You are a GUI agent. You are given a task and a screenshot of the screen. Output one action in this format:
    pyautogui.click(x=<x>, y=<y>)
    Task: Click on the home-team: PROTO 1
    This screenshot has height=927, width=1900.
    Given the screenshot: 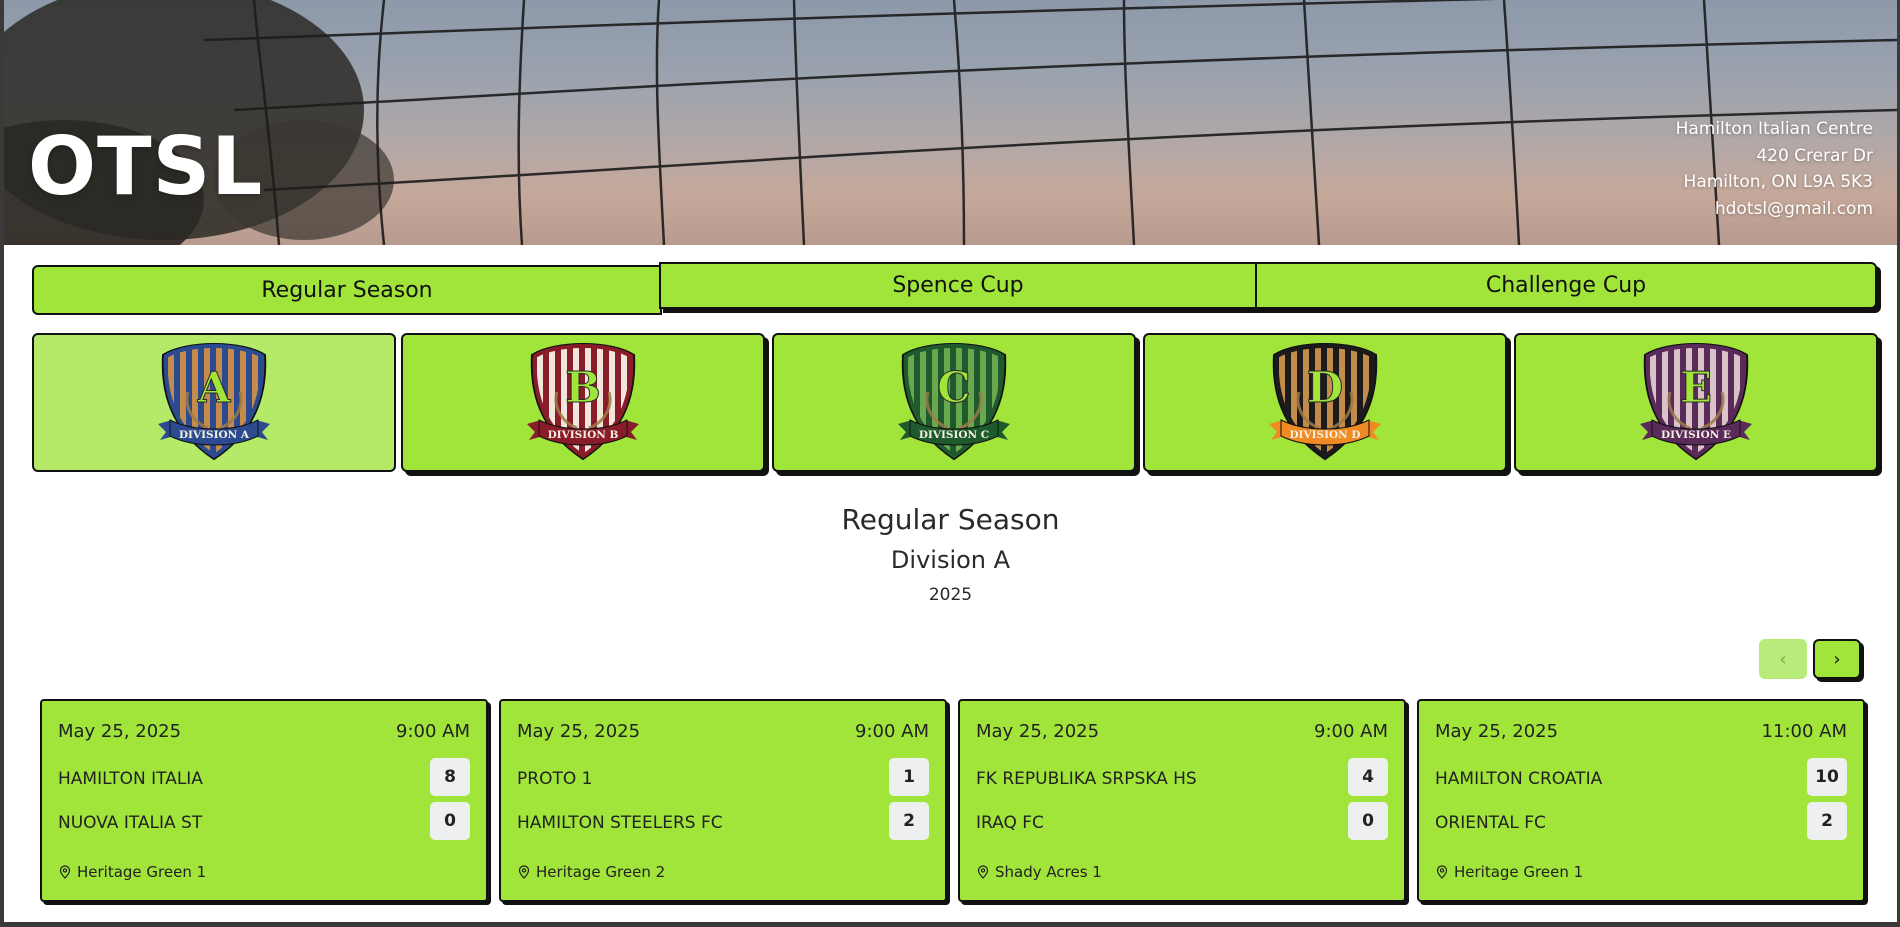 What is the action you would take?
    pyautogui.click(x=555, y=779)
    